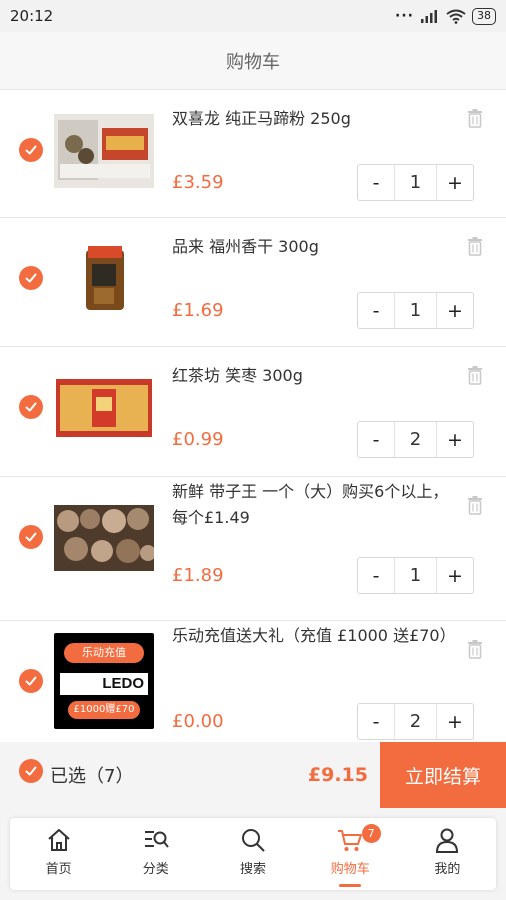 This screenshot has height=900, width=506. I want to click on more-dots-icon: ···, so click(404, 16).